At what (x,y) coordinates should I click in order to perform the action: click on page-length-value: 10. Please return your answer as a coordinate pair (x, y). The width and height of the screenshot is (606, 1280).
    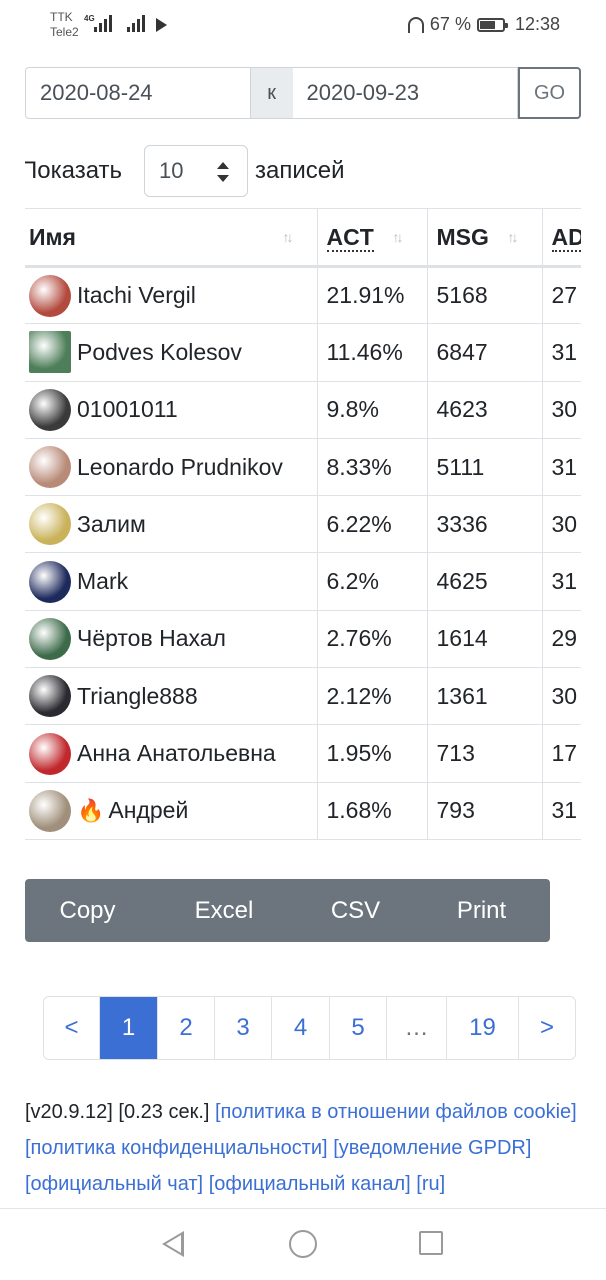
    Looking at the image, I should click on (171, 170).